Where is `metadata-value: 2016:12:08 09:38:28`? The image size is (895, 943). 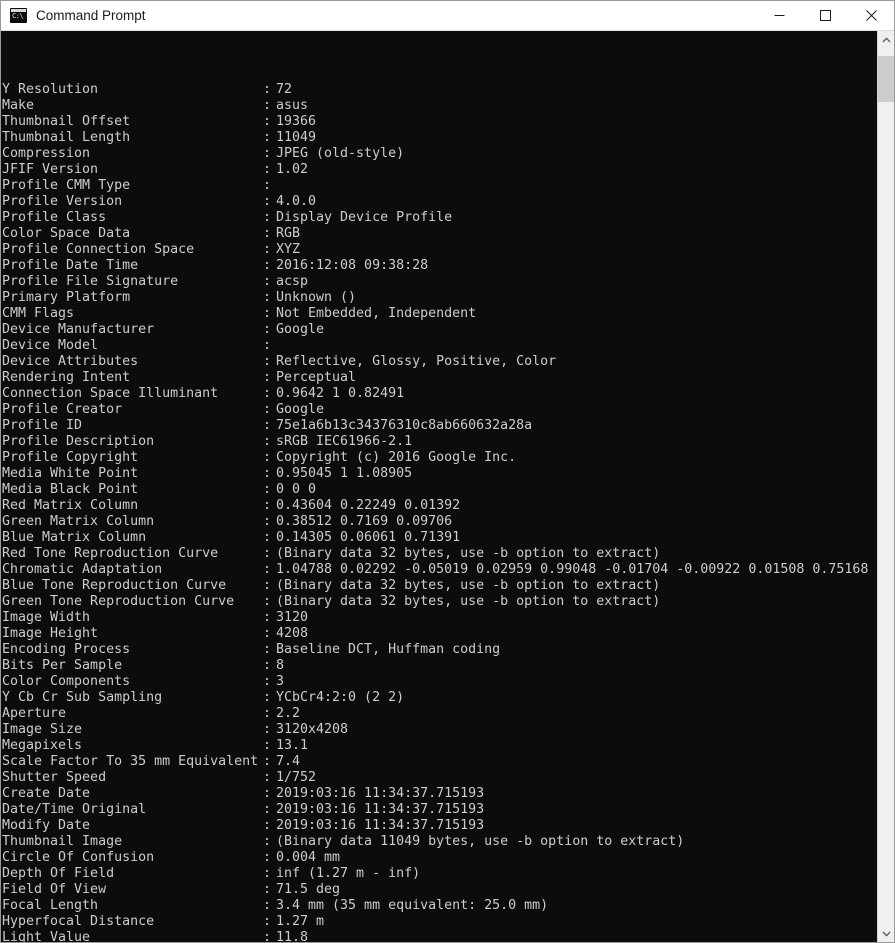
metadata-value: 2016:12:08 09:38:28 is located at coordinates (352, 265).